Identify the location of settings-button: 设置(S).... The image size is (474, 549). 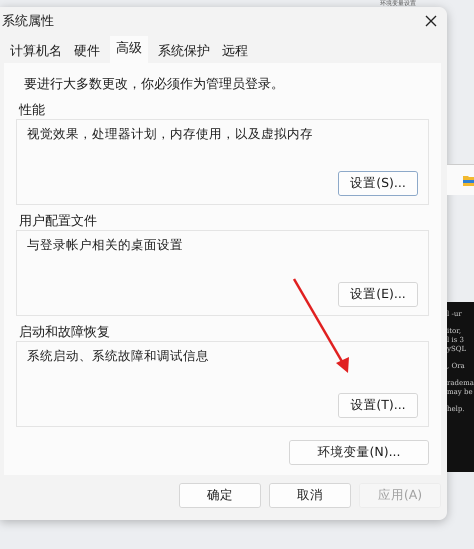
(378, 183).